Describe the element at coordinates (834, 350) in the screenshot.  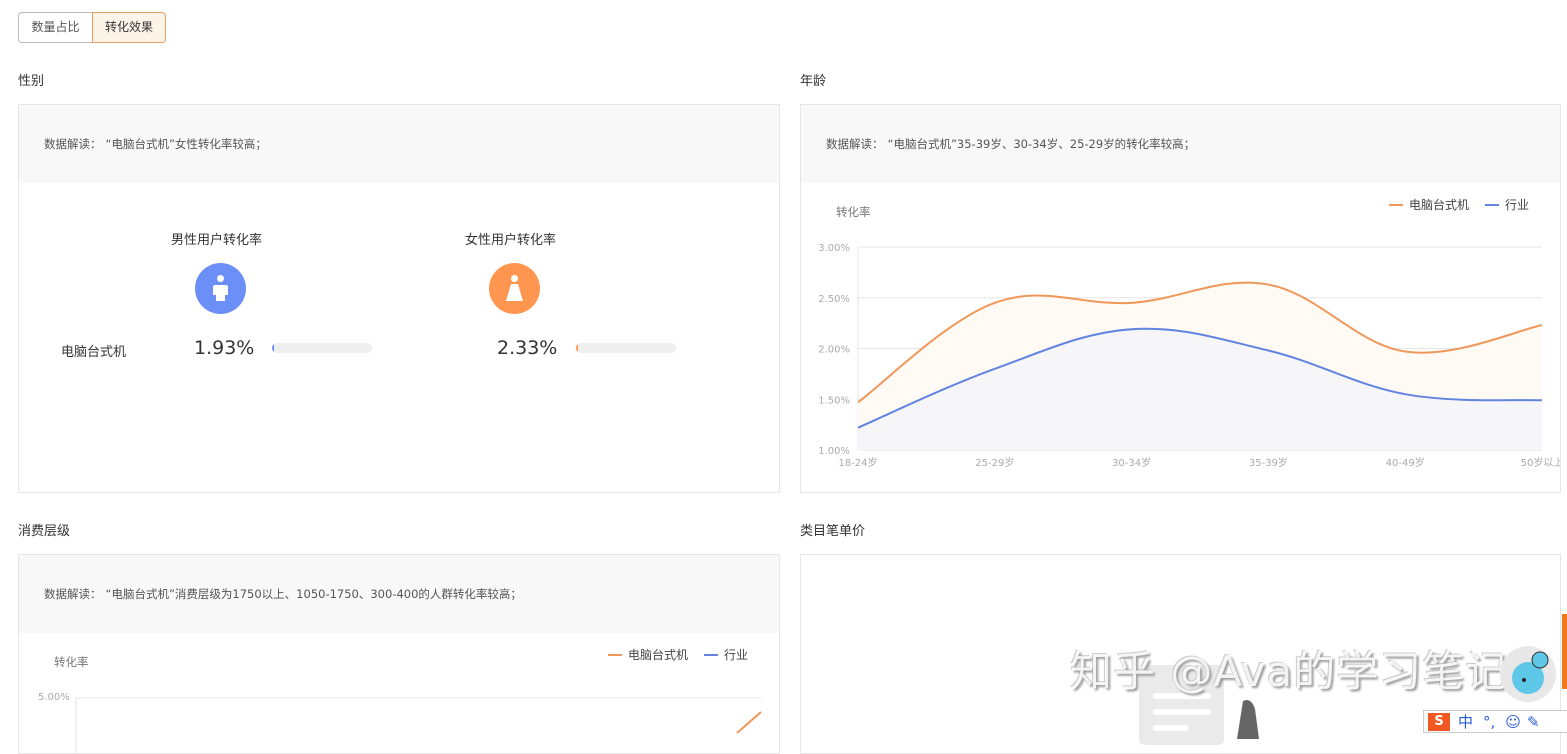
I see `y-tick-label: 2.00%` at that location.